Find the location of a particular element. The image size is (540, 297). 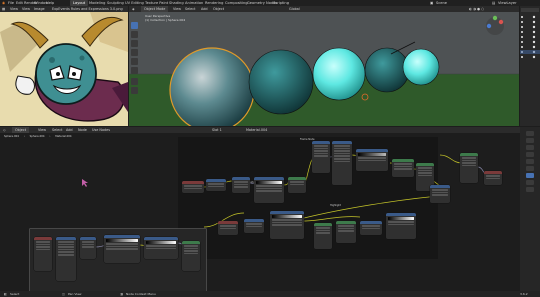

scene-tab-icon is located at coordinates (530, 161).